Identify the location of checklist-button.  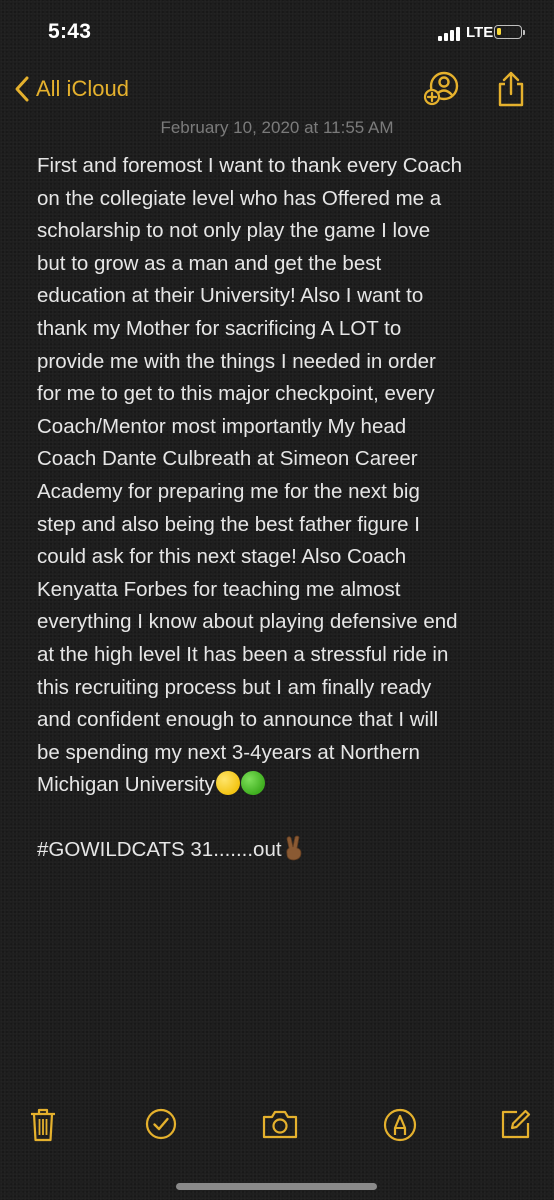
(161, 1126).